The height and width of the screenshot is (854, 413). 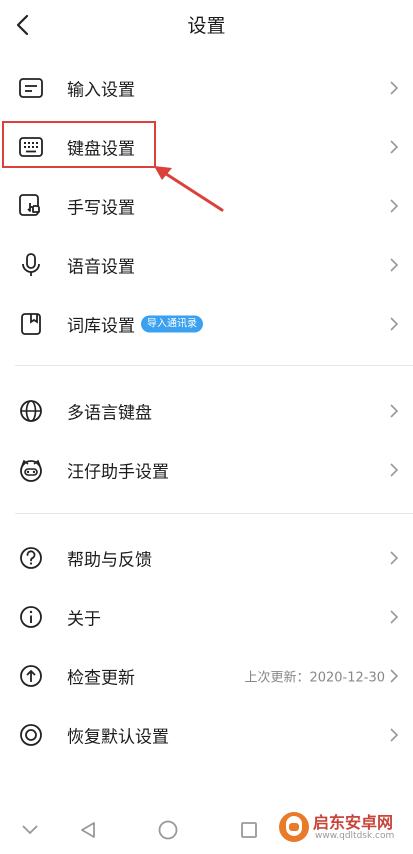 I want to click on page-title: 设置, so click(x=206, y=26).